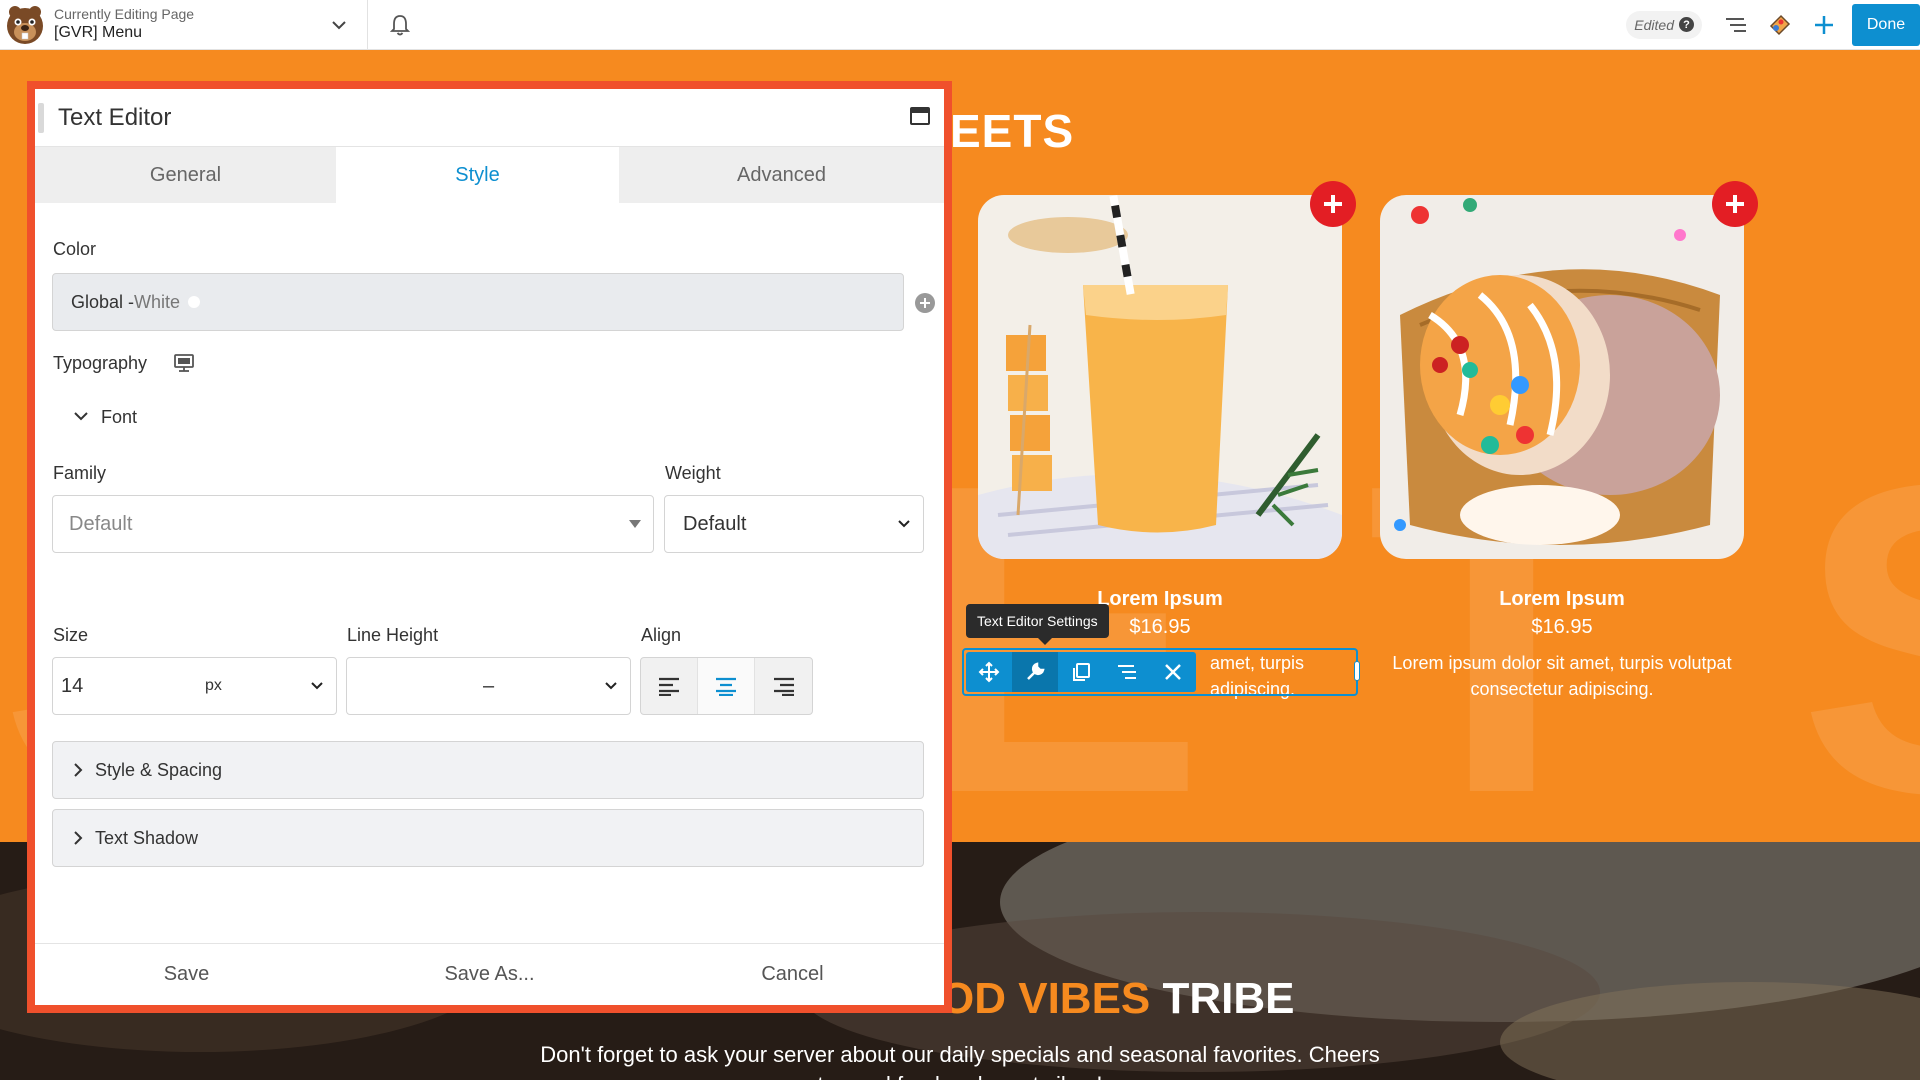 The width and height of the screenshot is (1920, 1080). What do you see at coordinates (1035, 672) in the screenshot?
I see `wrench-settings-icon` at bounding box center [1035, 672].